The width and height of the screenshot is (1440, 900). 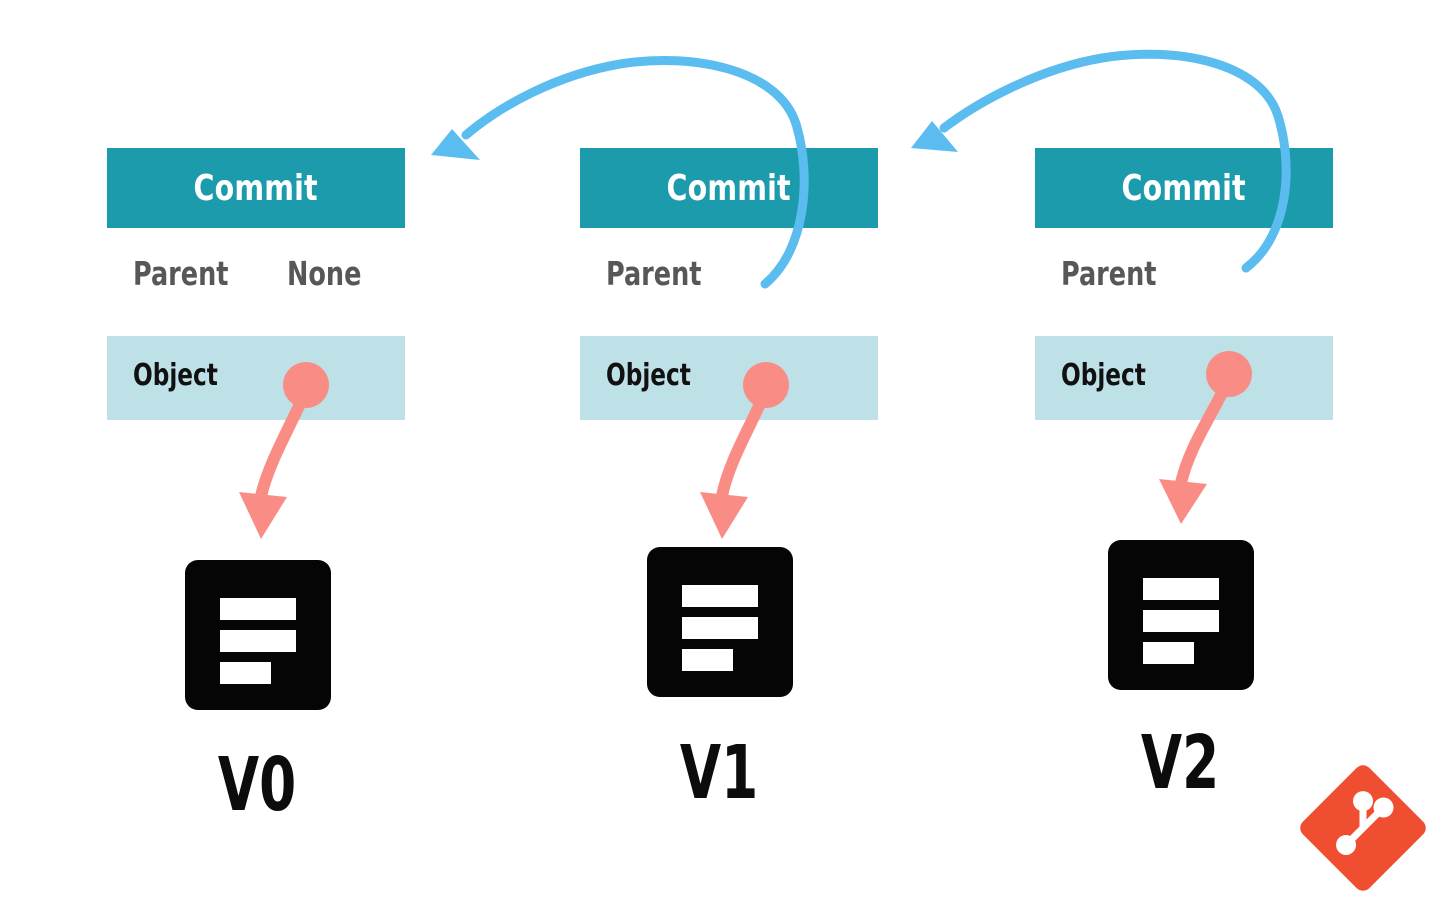 I want to click on object-row-v1: Object, so click(x=729, y=378).